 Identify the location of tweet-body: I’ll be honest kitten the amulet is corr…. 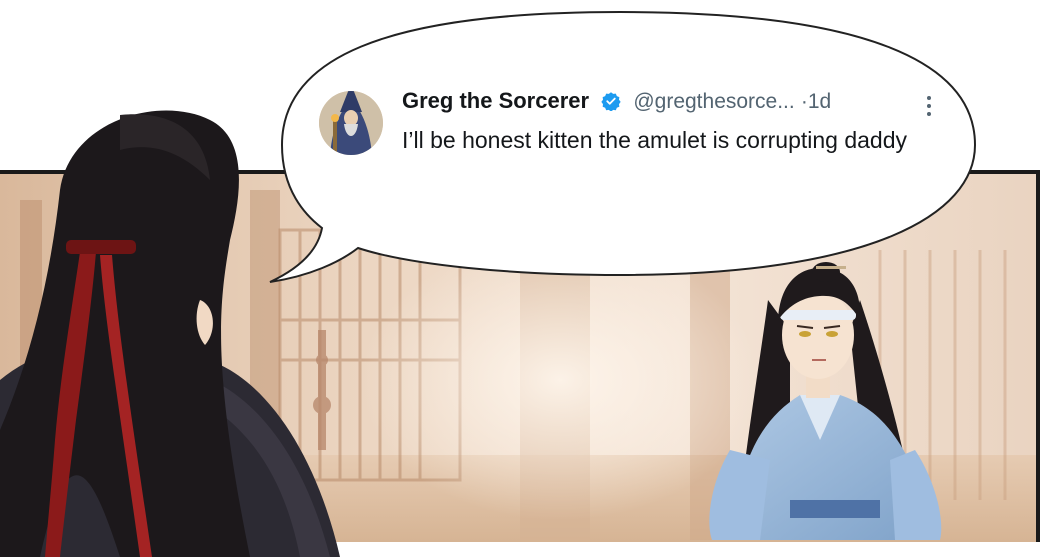
(655, 140).